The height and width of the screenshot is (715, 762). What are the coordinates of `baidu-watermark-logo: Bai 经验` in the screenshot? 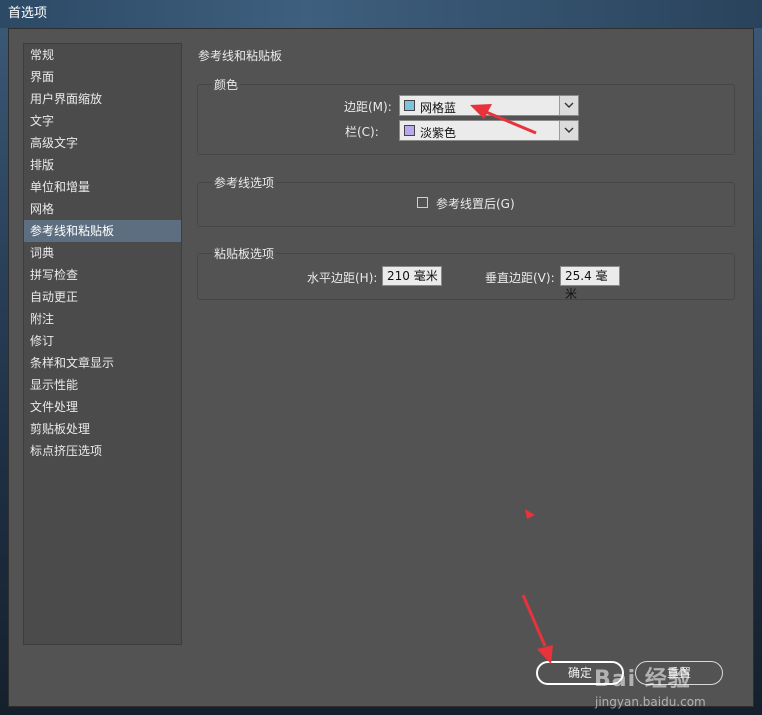 It's located at (642, 679).